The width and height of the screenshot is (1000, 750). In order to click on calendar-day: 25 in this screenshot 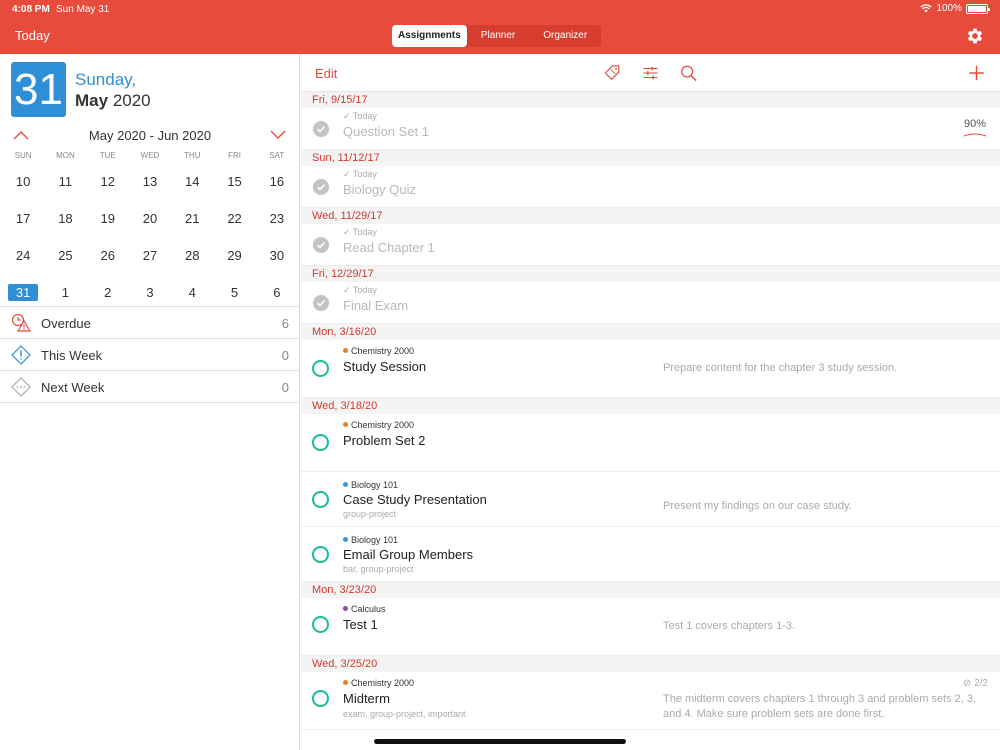, I will do `click(65, 255)`.